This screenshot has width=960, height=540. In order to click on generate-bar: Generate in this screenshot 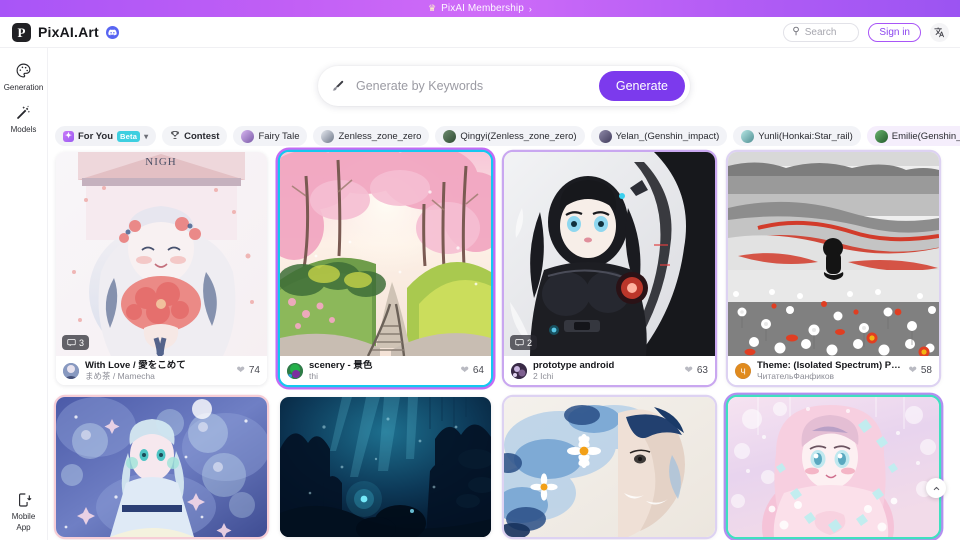, I will do `click(504, 86)`.